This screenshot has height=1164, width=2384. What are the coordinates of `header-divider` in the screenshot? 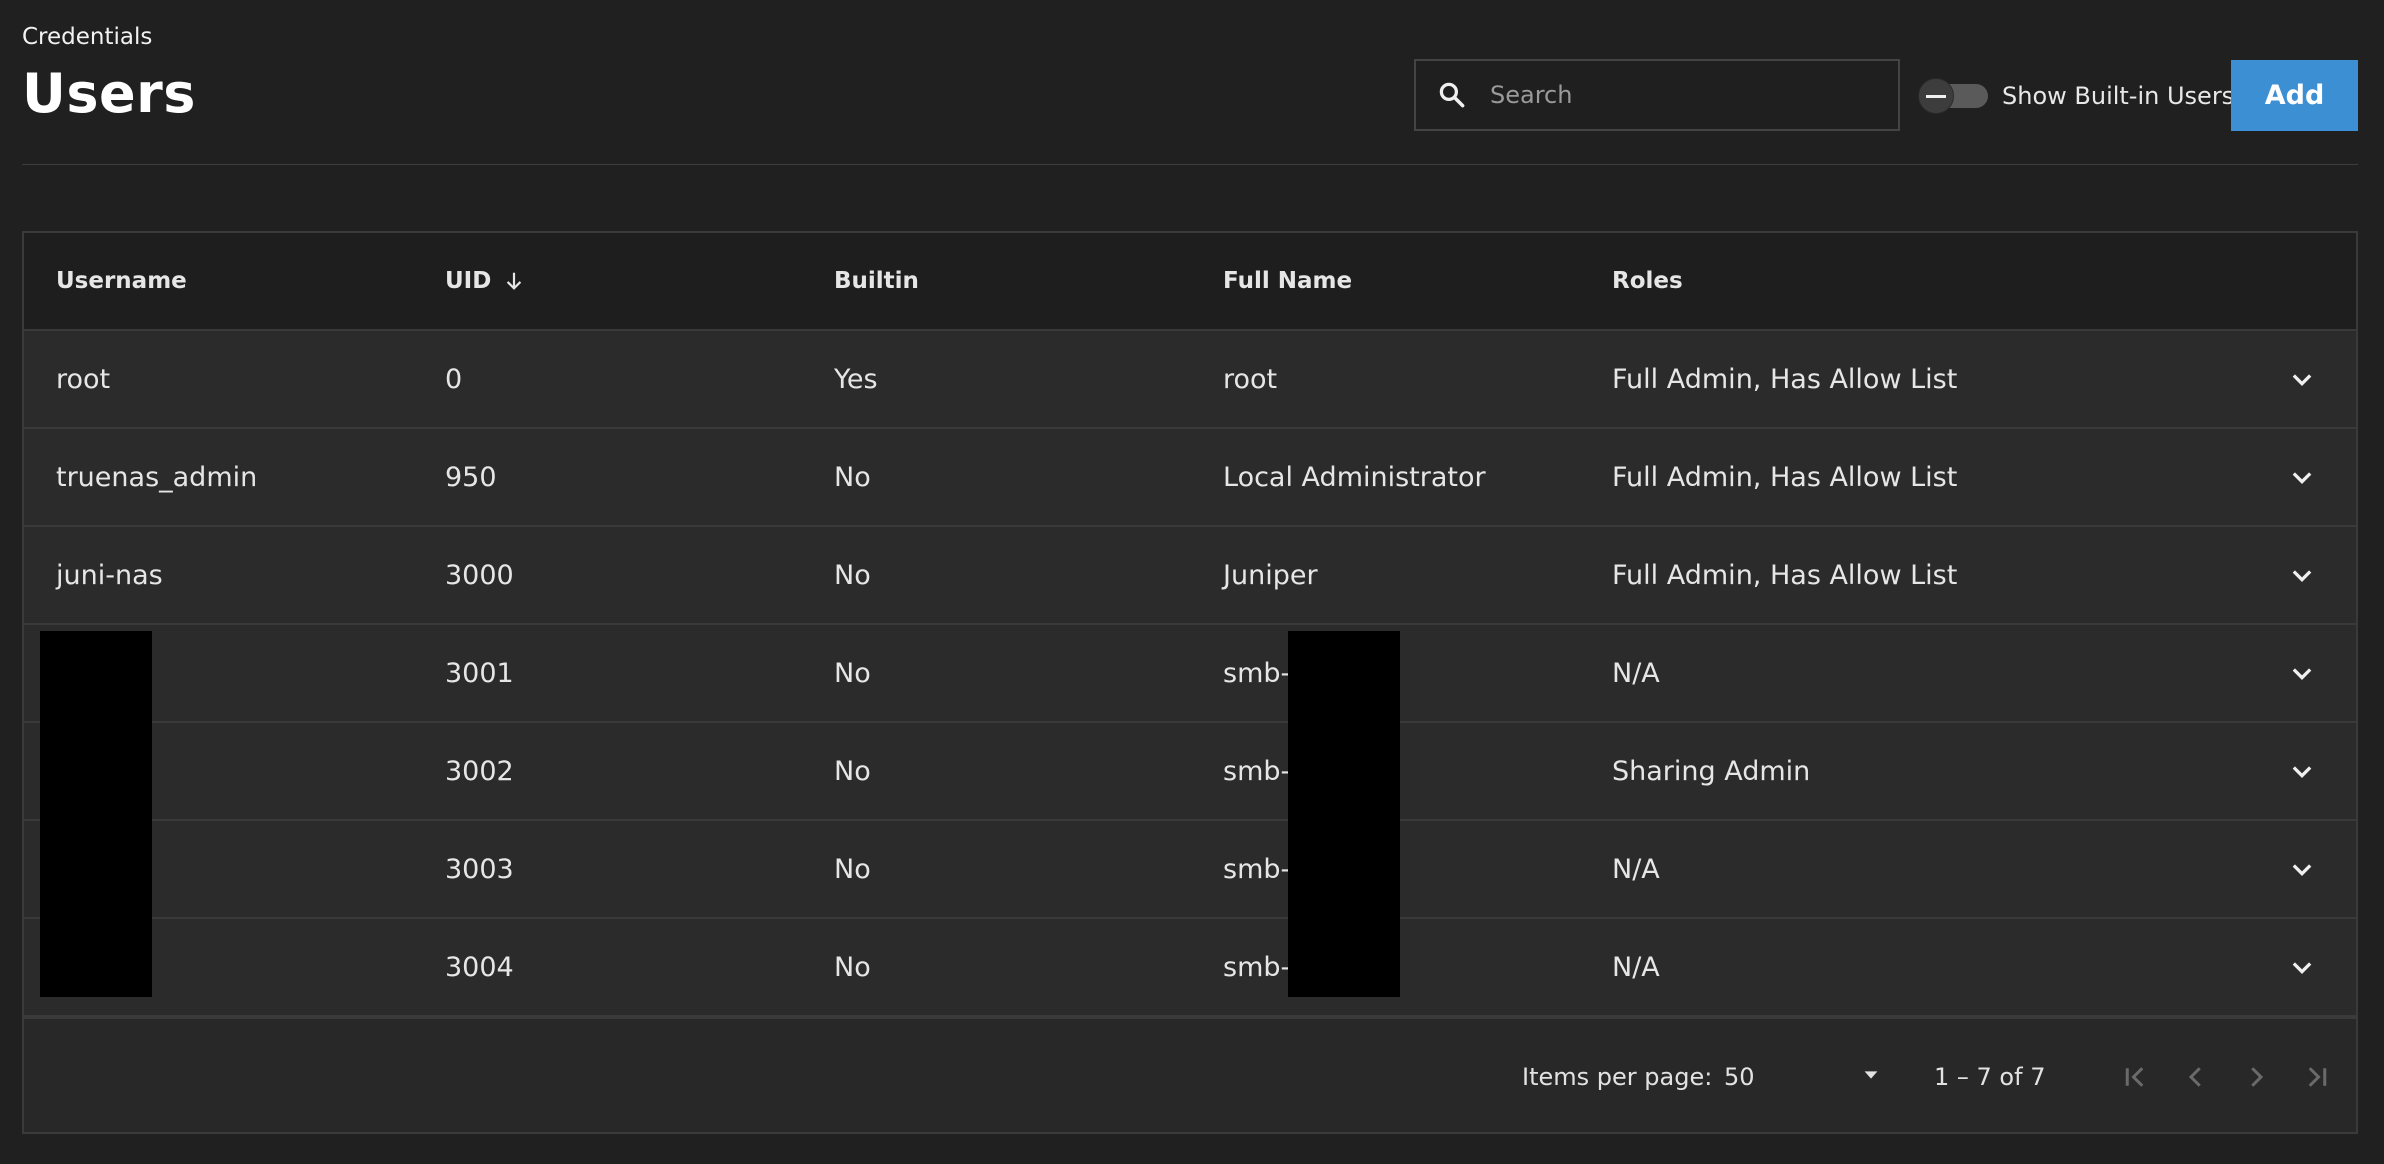 It's located at (1190, 164).